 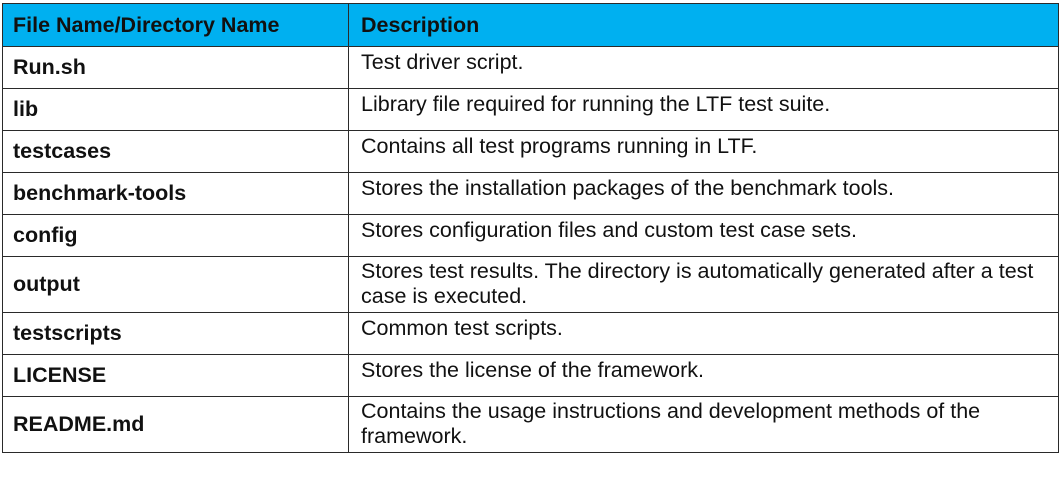 What do you see at coordinates (175, 235) in the screenshot?
I see `file-name-cell: config` at bounding box center [175, 235].